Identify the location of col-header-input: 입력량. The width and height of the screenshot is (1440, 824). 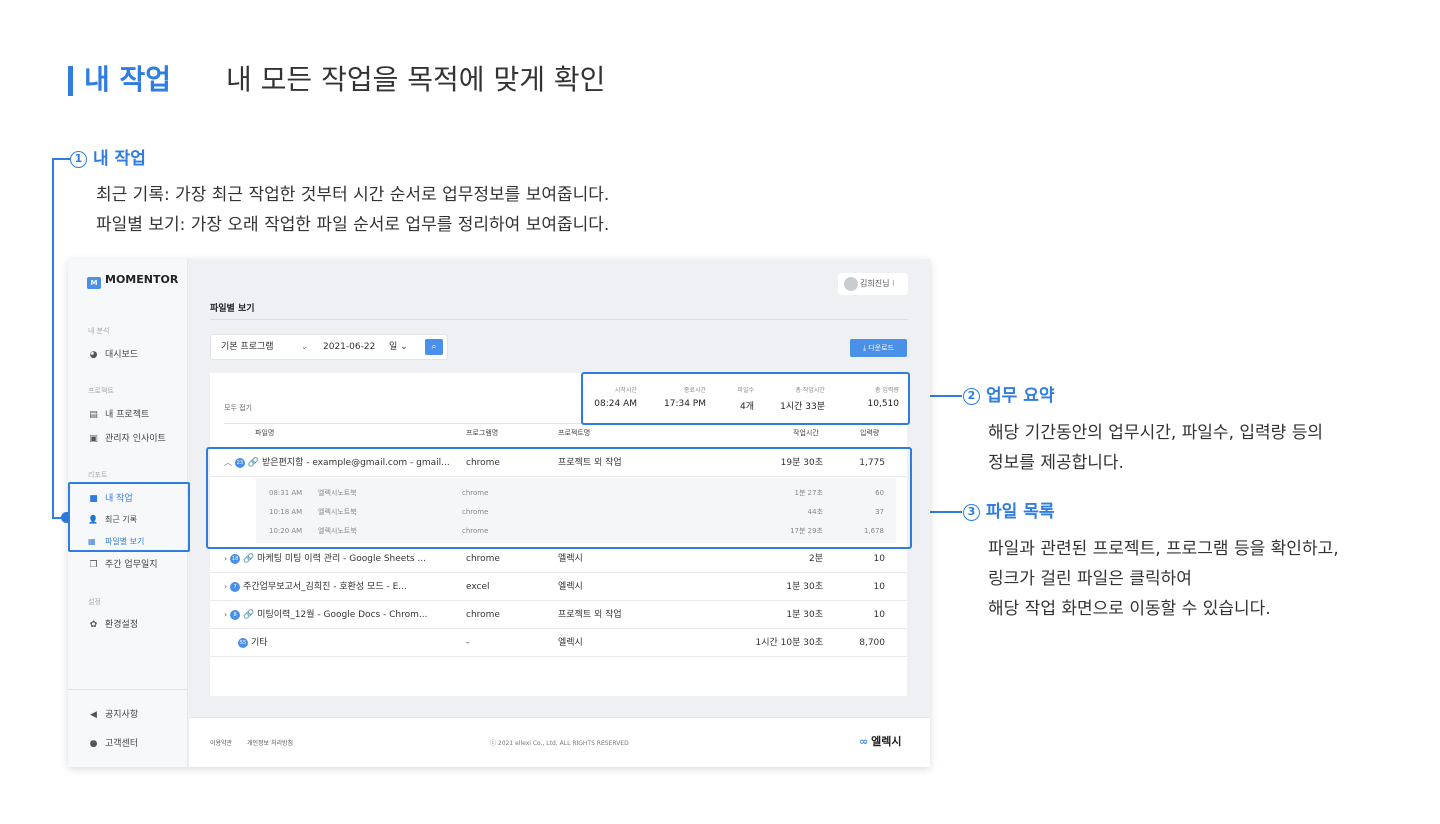
(870, 433).